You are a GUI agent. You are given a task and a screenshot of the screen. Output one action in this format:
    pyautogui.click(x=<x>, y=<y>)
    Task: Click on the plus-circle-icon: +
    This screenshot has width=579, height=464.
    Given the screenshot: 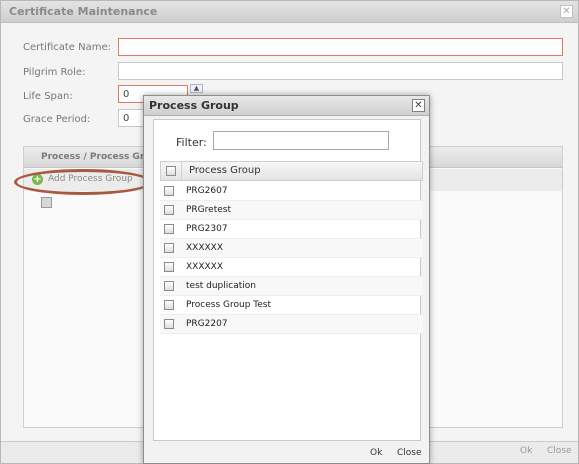 What is the action you would take?
    pyautogui.click(x=37, y=179)
    